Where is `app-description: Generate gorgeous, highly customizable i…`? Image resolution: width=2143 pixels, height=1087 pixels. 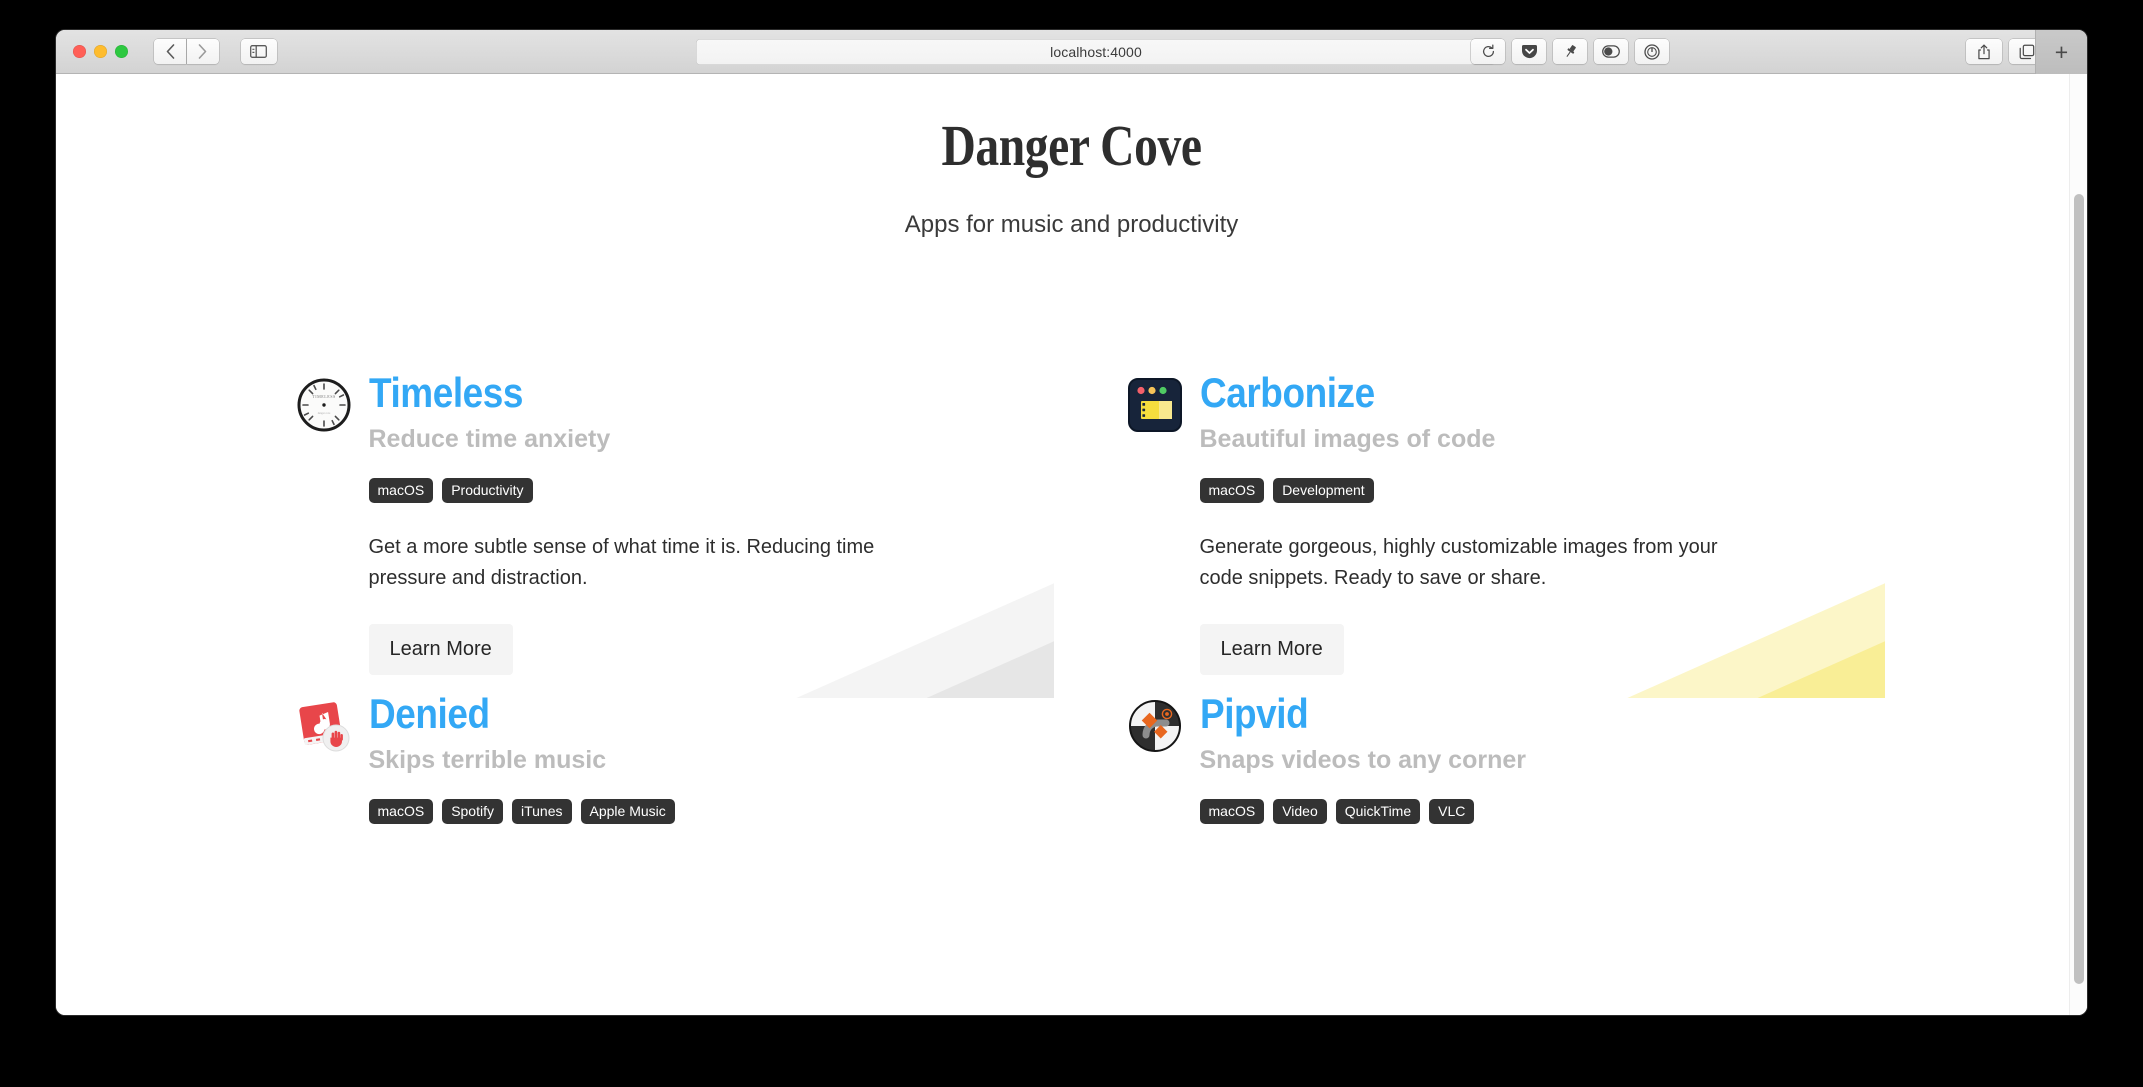 app-description: Generate gorgeous, highly customizable i… is located at coordinates (1458, 562).